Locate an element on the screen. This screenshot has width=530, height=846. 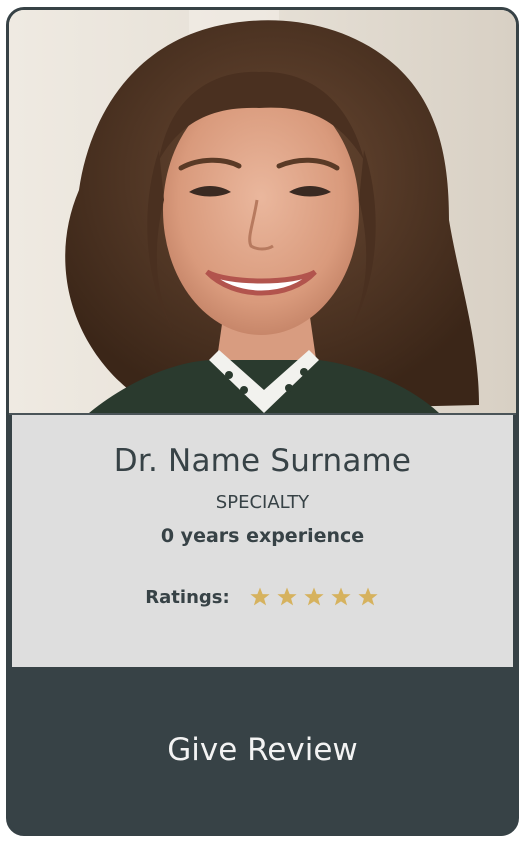
doctor-name: Dr. Name Surname is located at coordinates (262, 461).